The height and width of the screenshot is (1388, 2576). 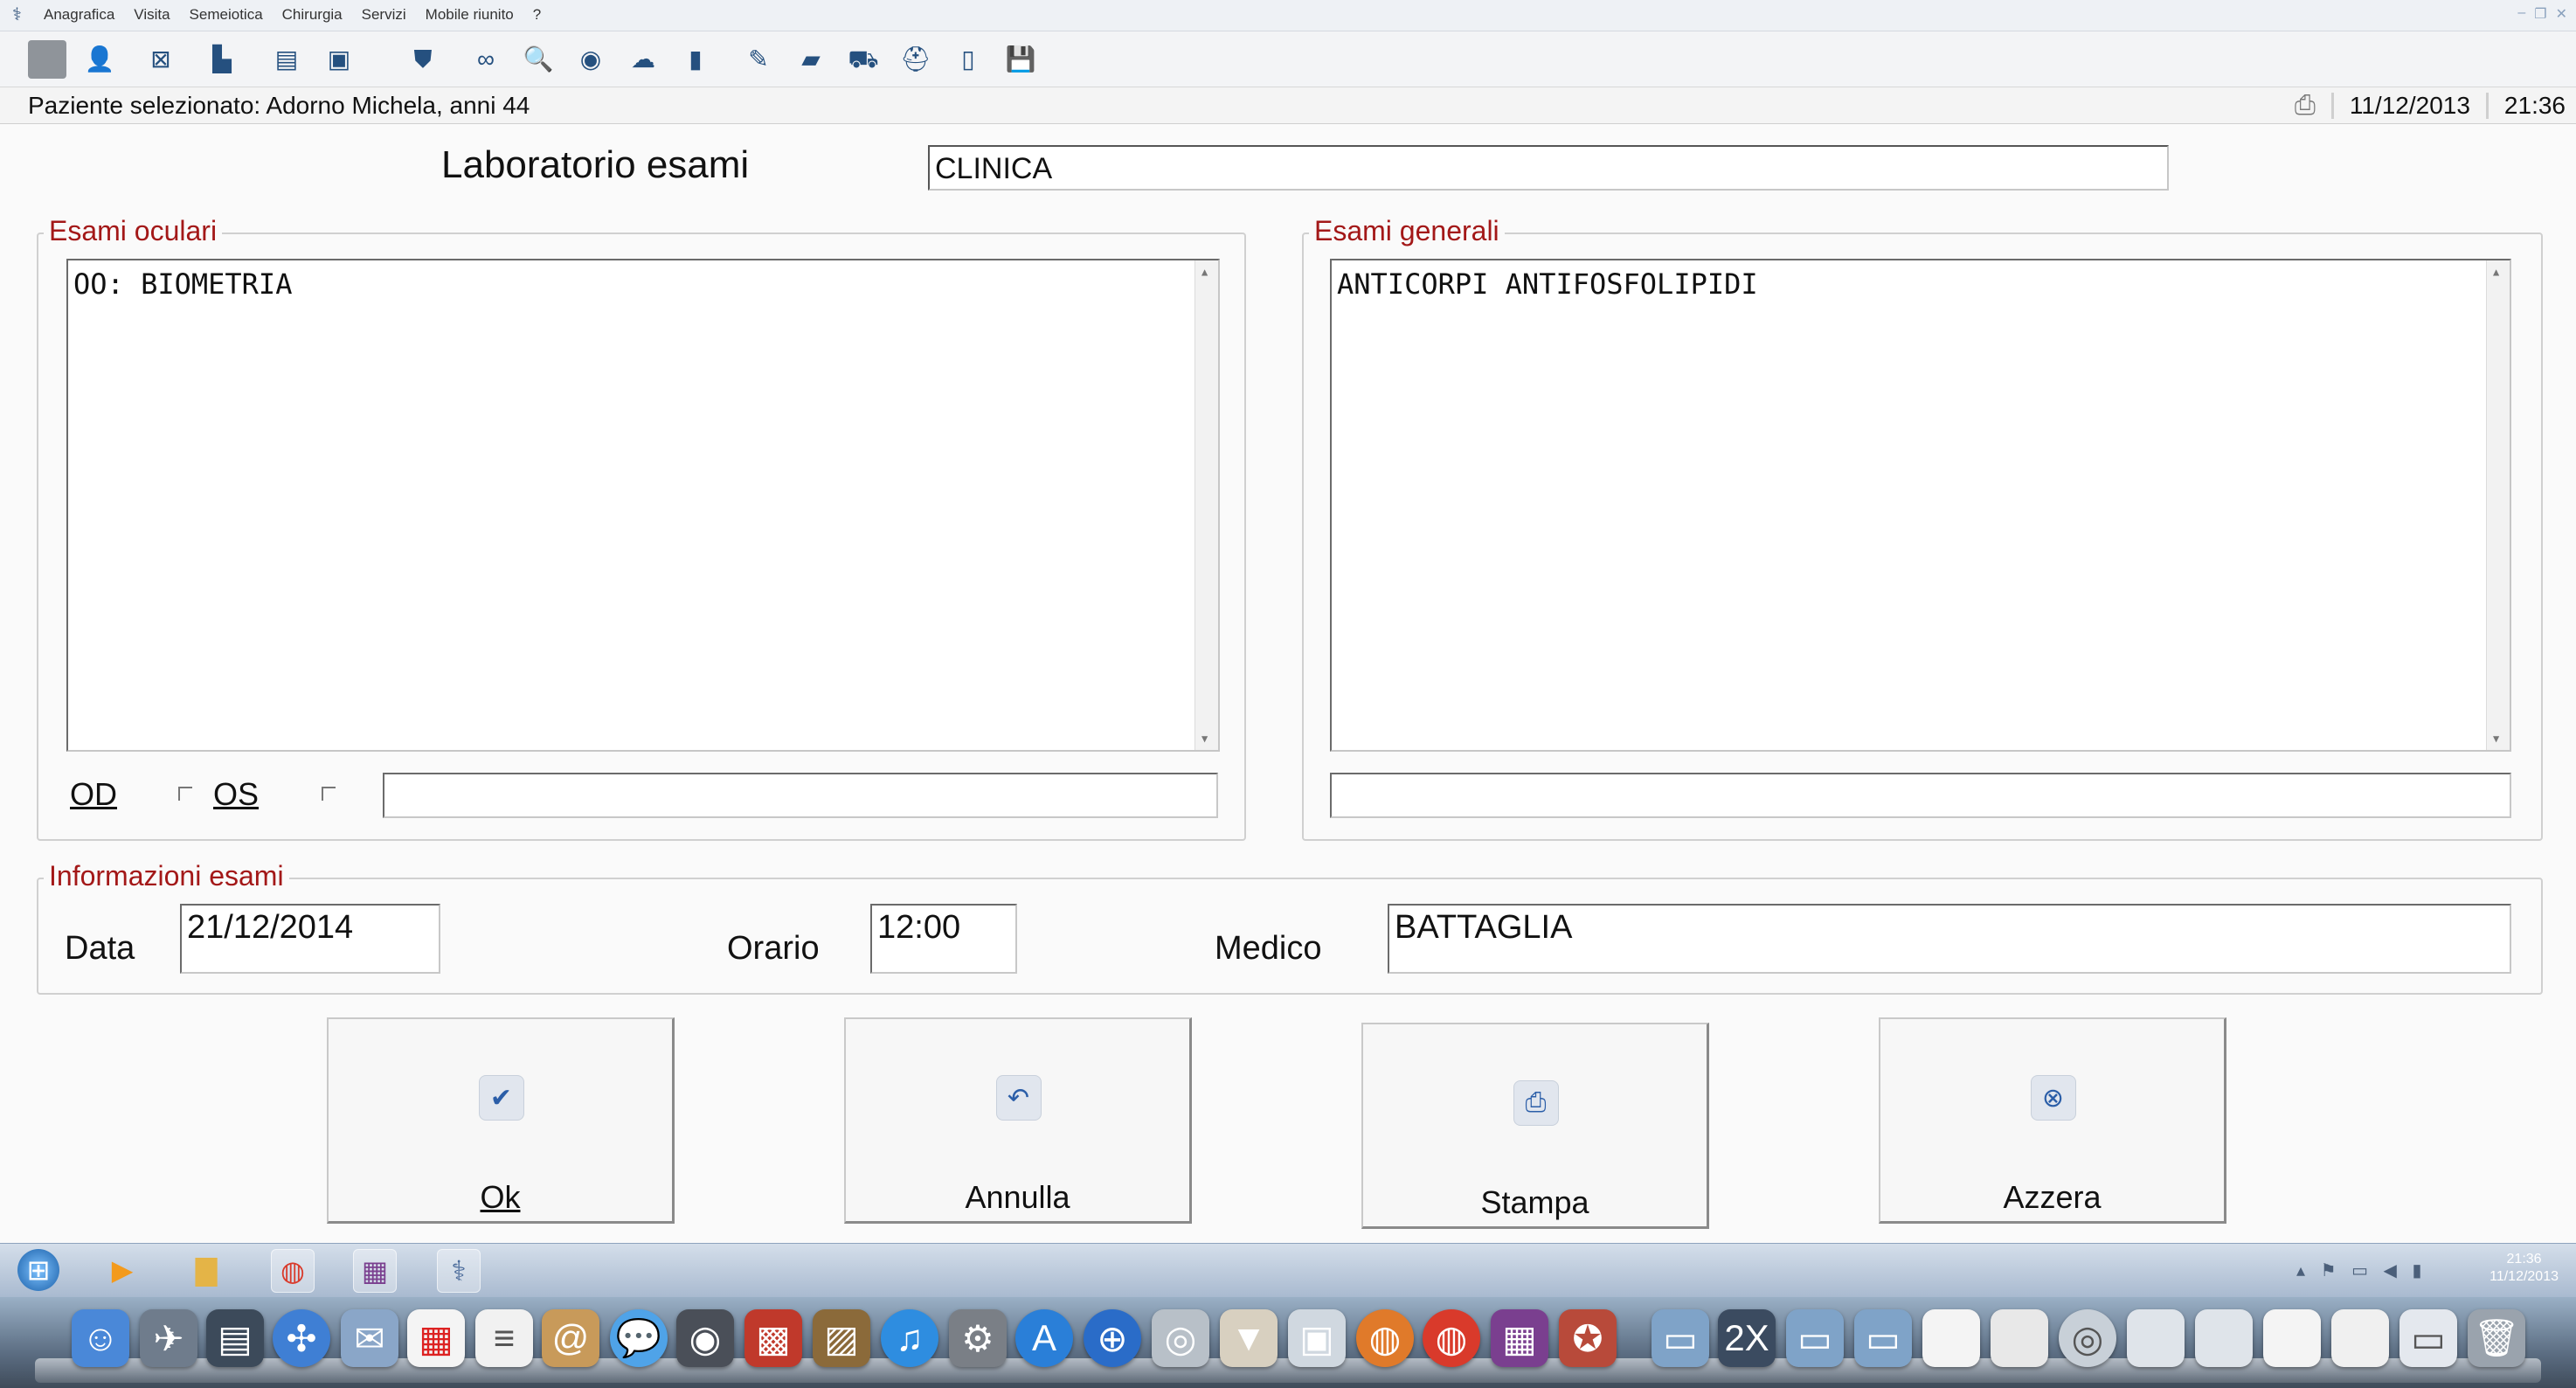 I want to click on dashboard-icon: ▤, so click(x=235, y=1338).